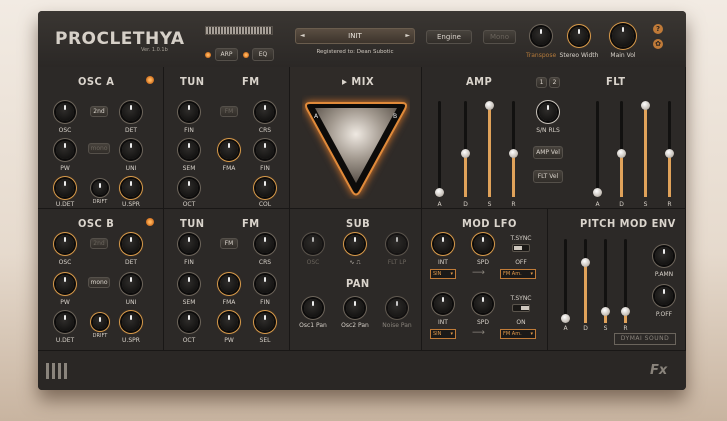 The height and width of the screenshot is (421, 727). What do you see at coordinates (483, 244) in the screenshot?
I see `lfo1-spd-knob` at bounding box center [483, 244].